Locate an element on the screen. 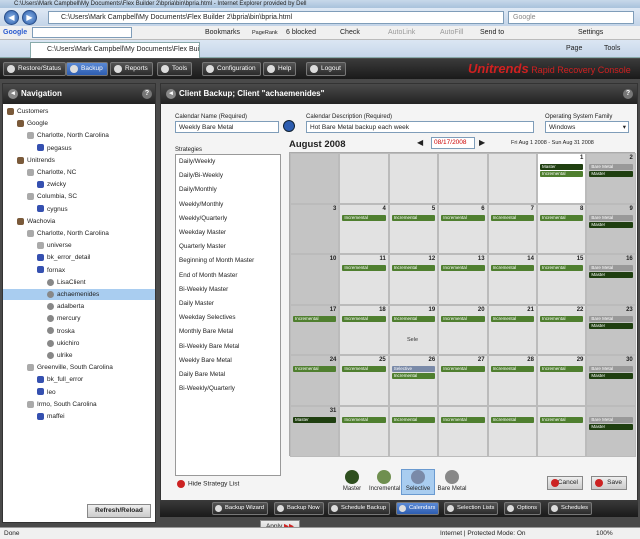 This screenshot has width=640, height=539. legend-incremental: Incremental is located at coordinates (384, 481).